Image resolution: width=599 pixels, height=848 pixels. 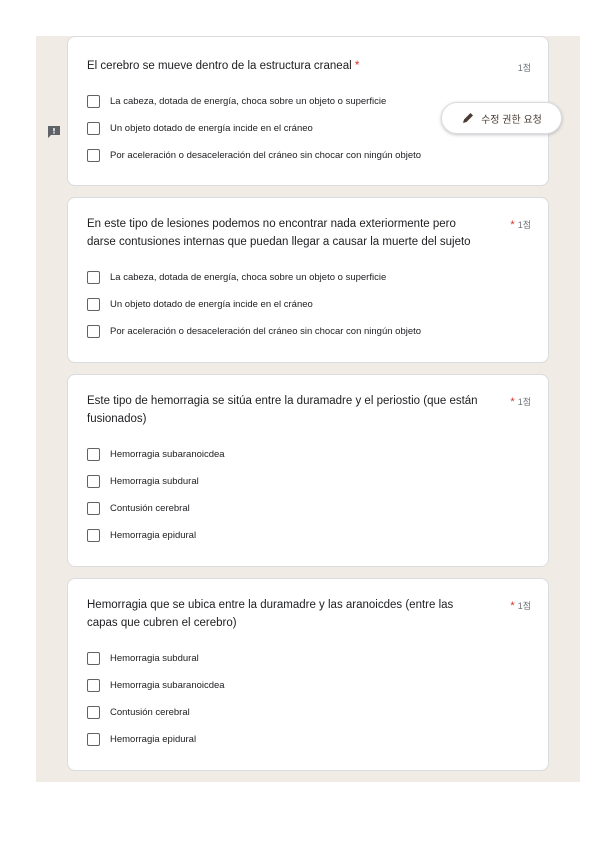 What do you see at coordinates (54, 132) in the screenshot?
I see `feedback-icon` at bounding box center [54, 132].